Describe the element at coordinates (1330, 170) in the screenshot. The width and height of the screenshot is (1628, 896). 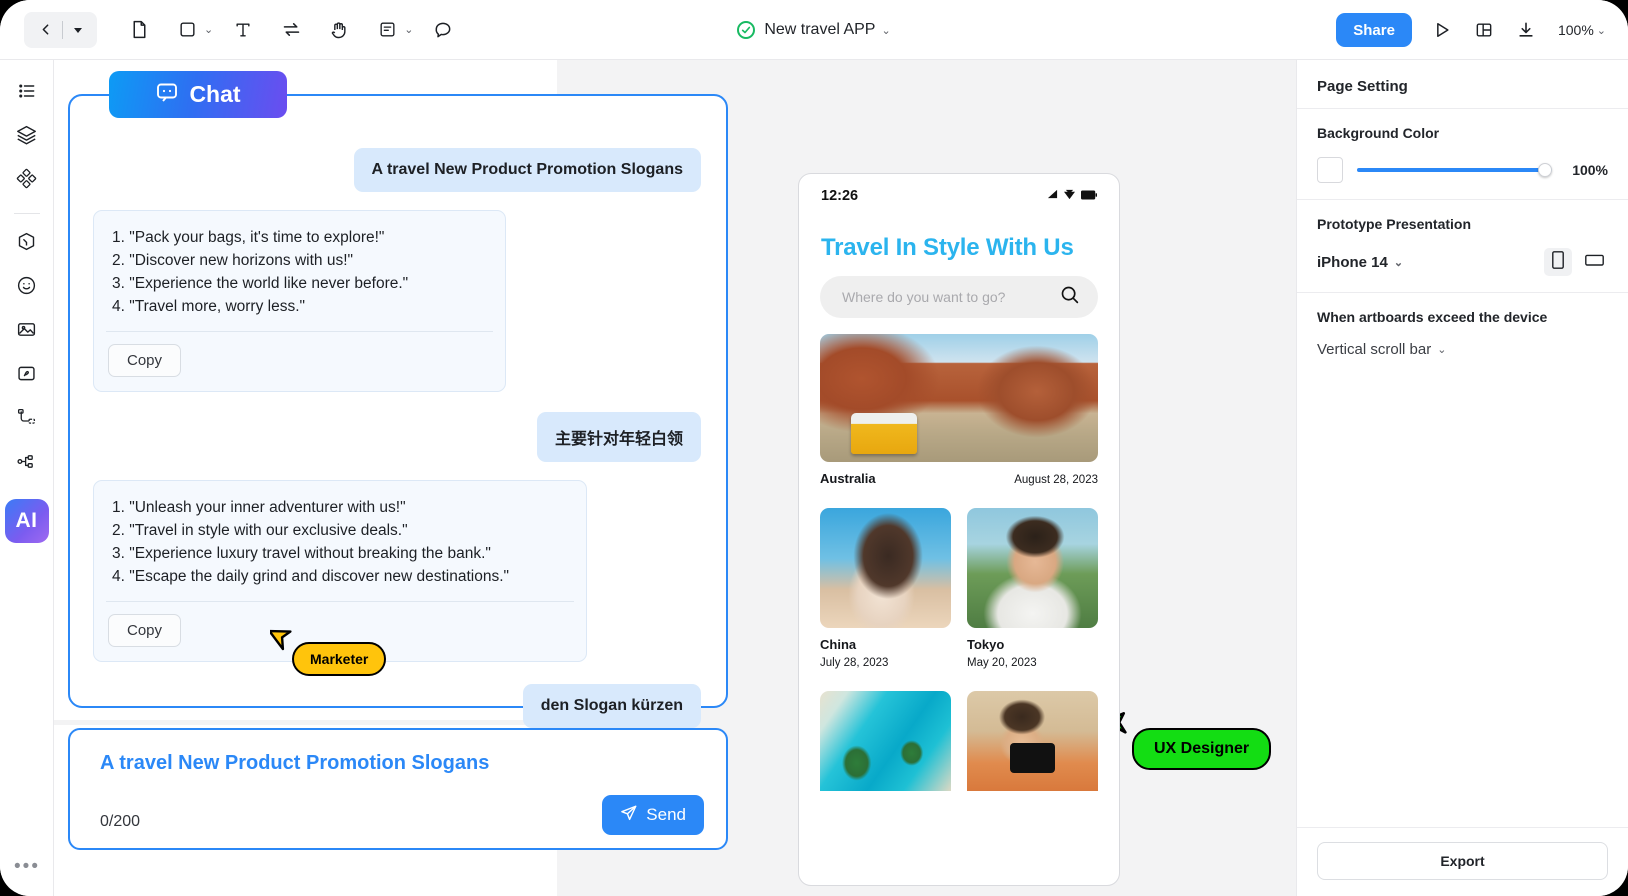
I see `color-swatch` at that location.